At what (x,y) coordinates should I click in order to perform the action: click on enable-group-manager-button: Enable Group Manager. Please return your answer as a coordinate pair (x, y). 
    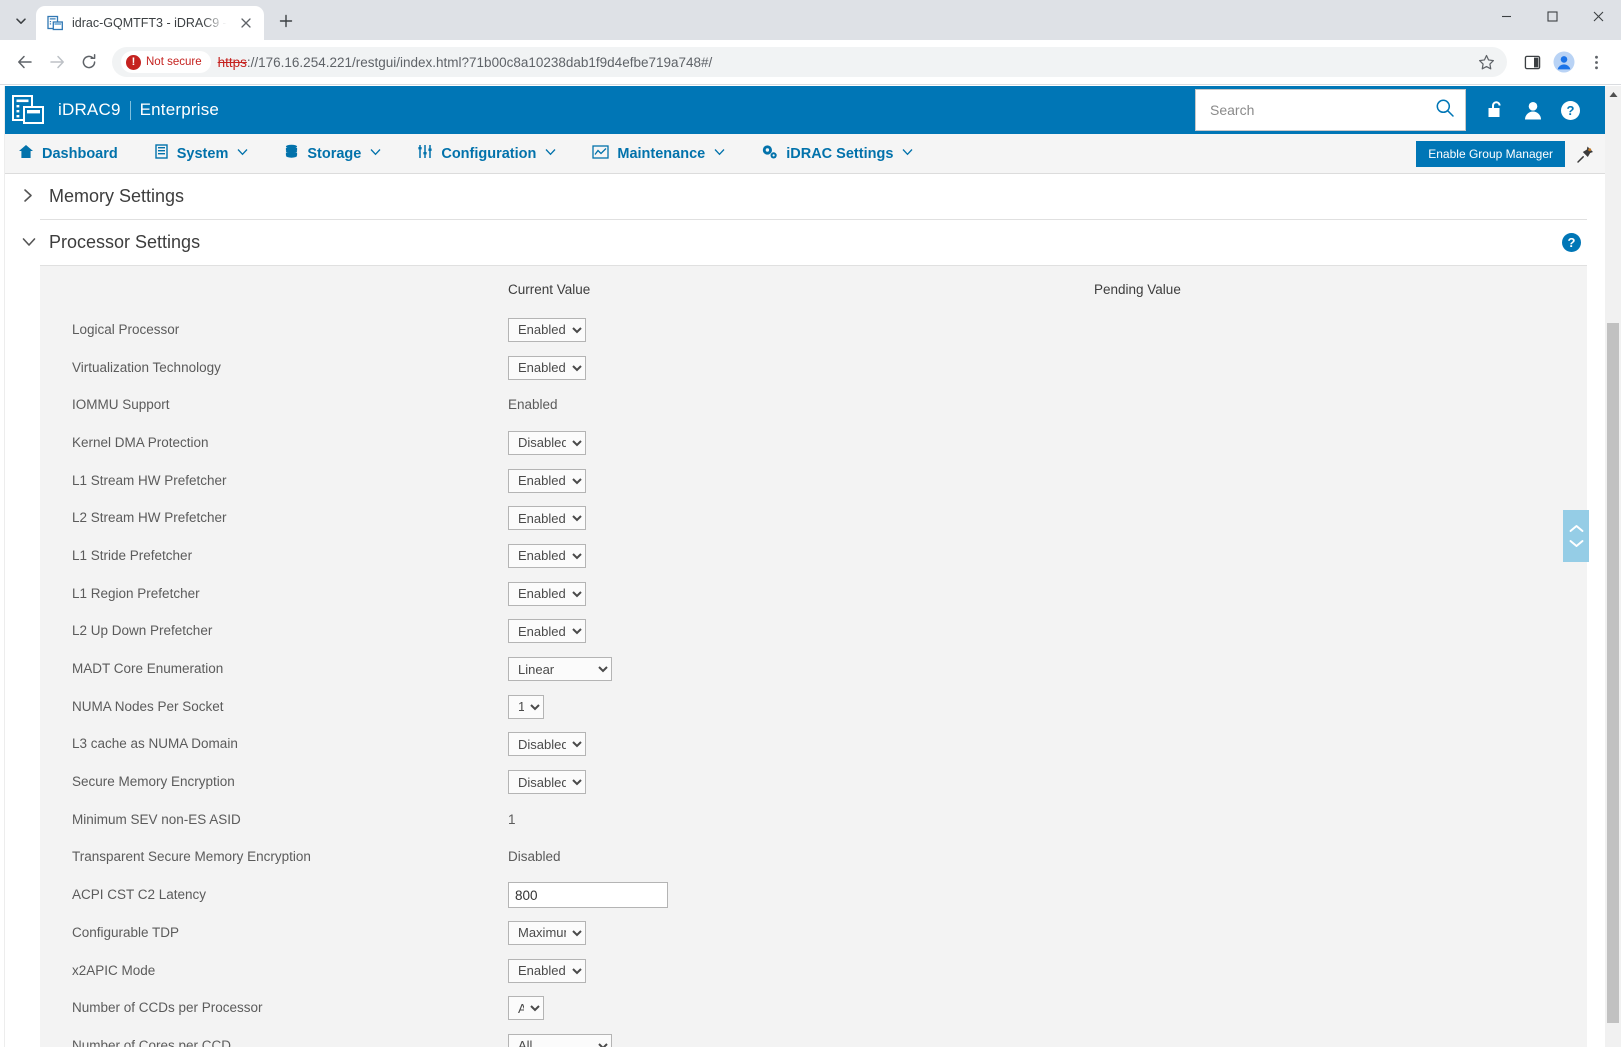
    Looking at the image, I should click on (1490, 154).